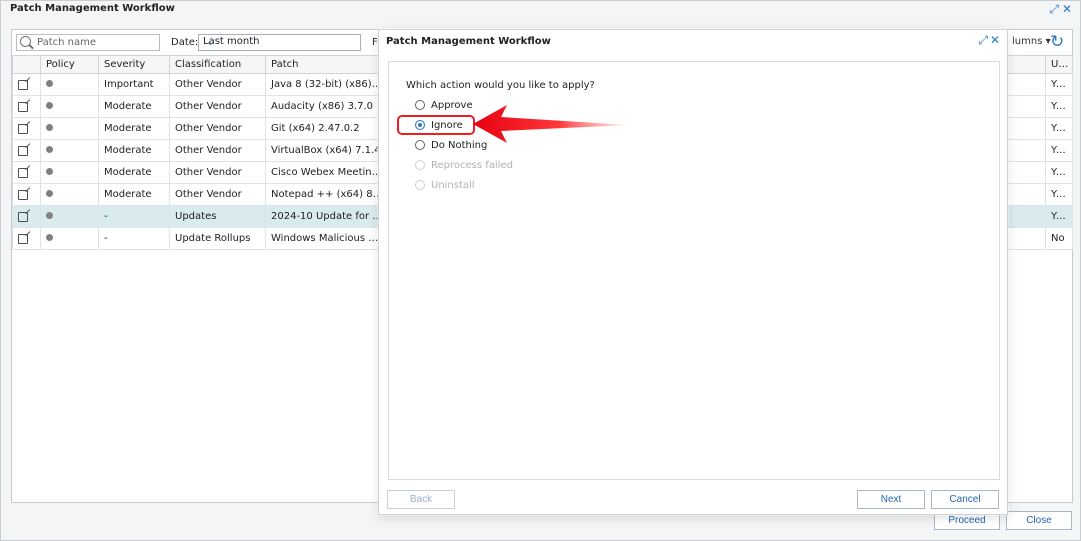 The image size is (1081, 541). What do you see at coordinates (550, 124) in the screenshot?
I see `red-pointer-arrow-icon` at bounding box center [550, 124].